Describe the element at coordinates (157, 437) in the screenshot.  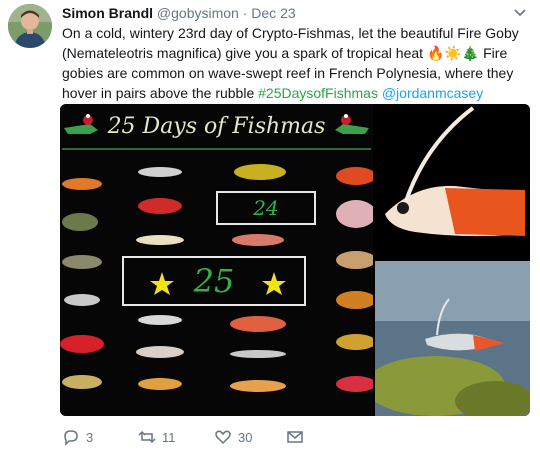
I see `retweet-button: 11` at that location.